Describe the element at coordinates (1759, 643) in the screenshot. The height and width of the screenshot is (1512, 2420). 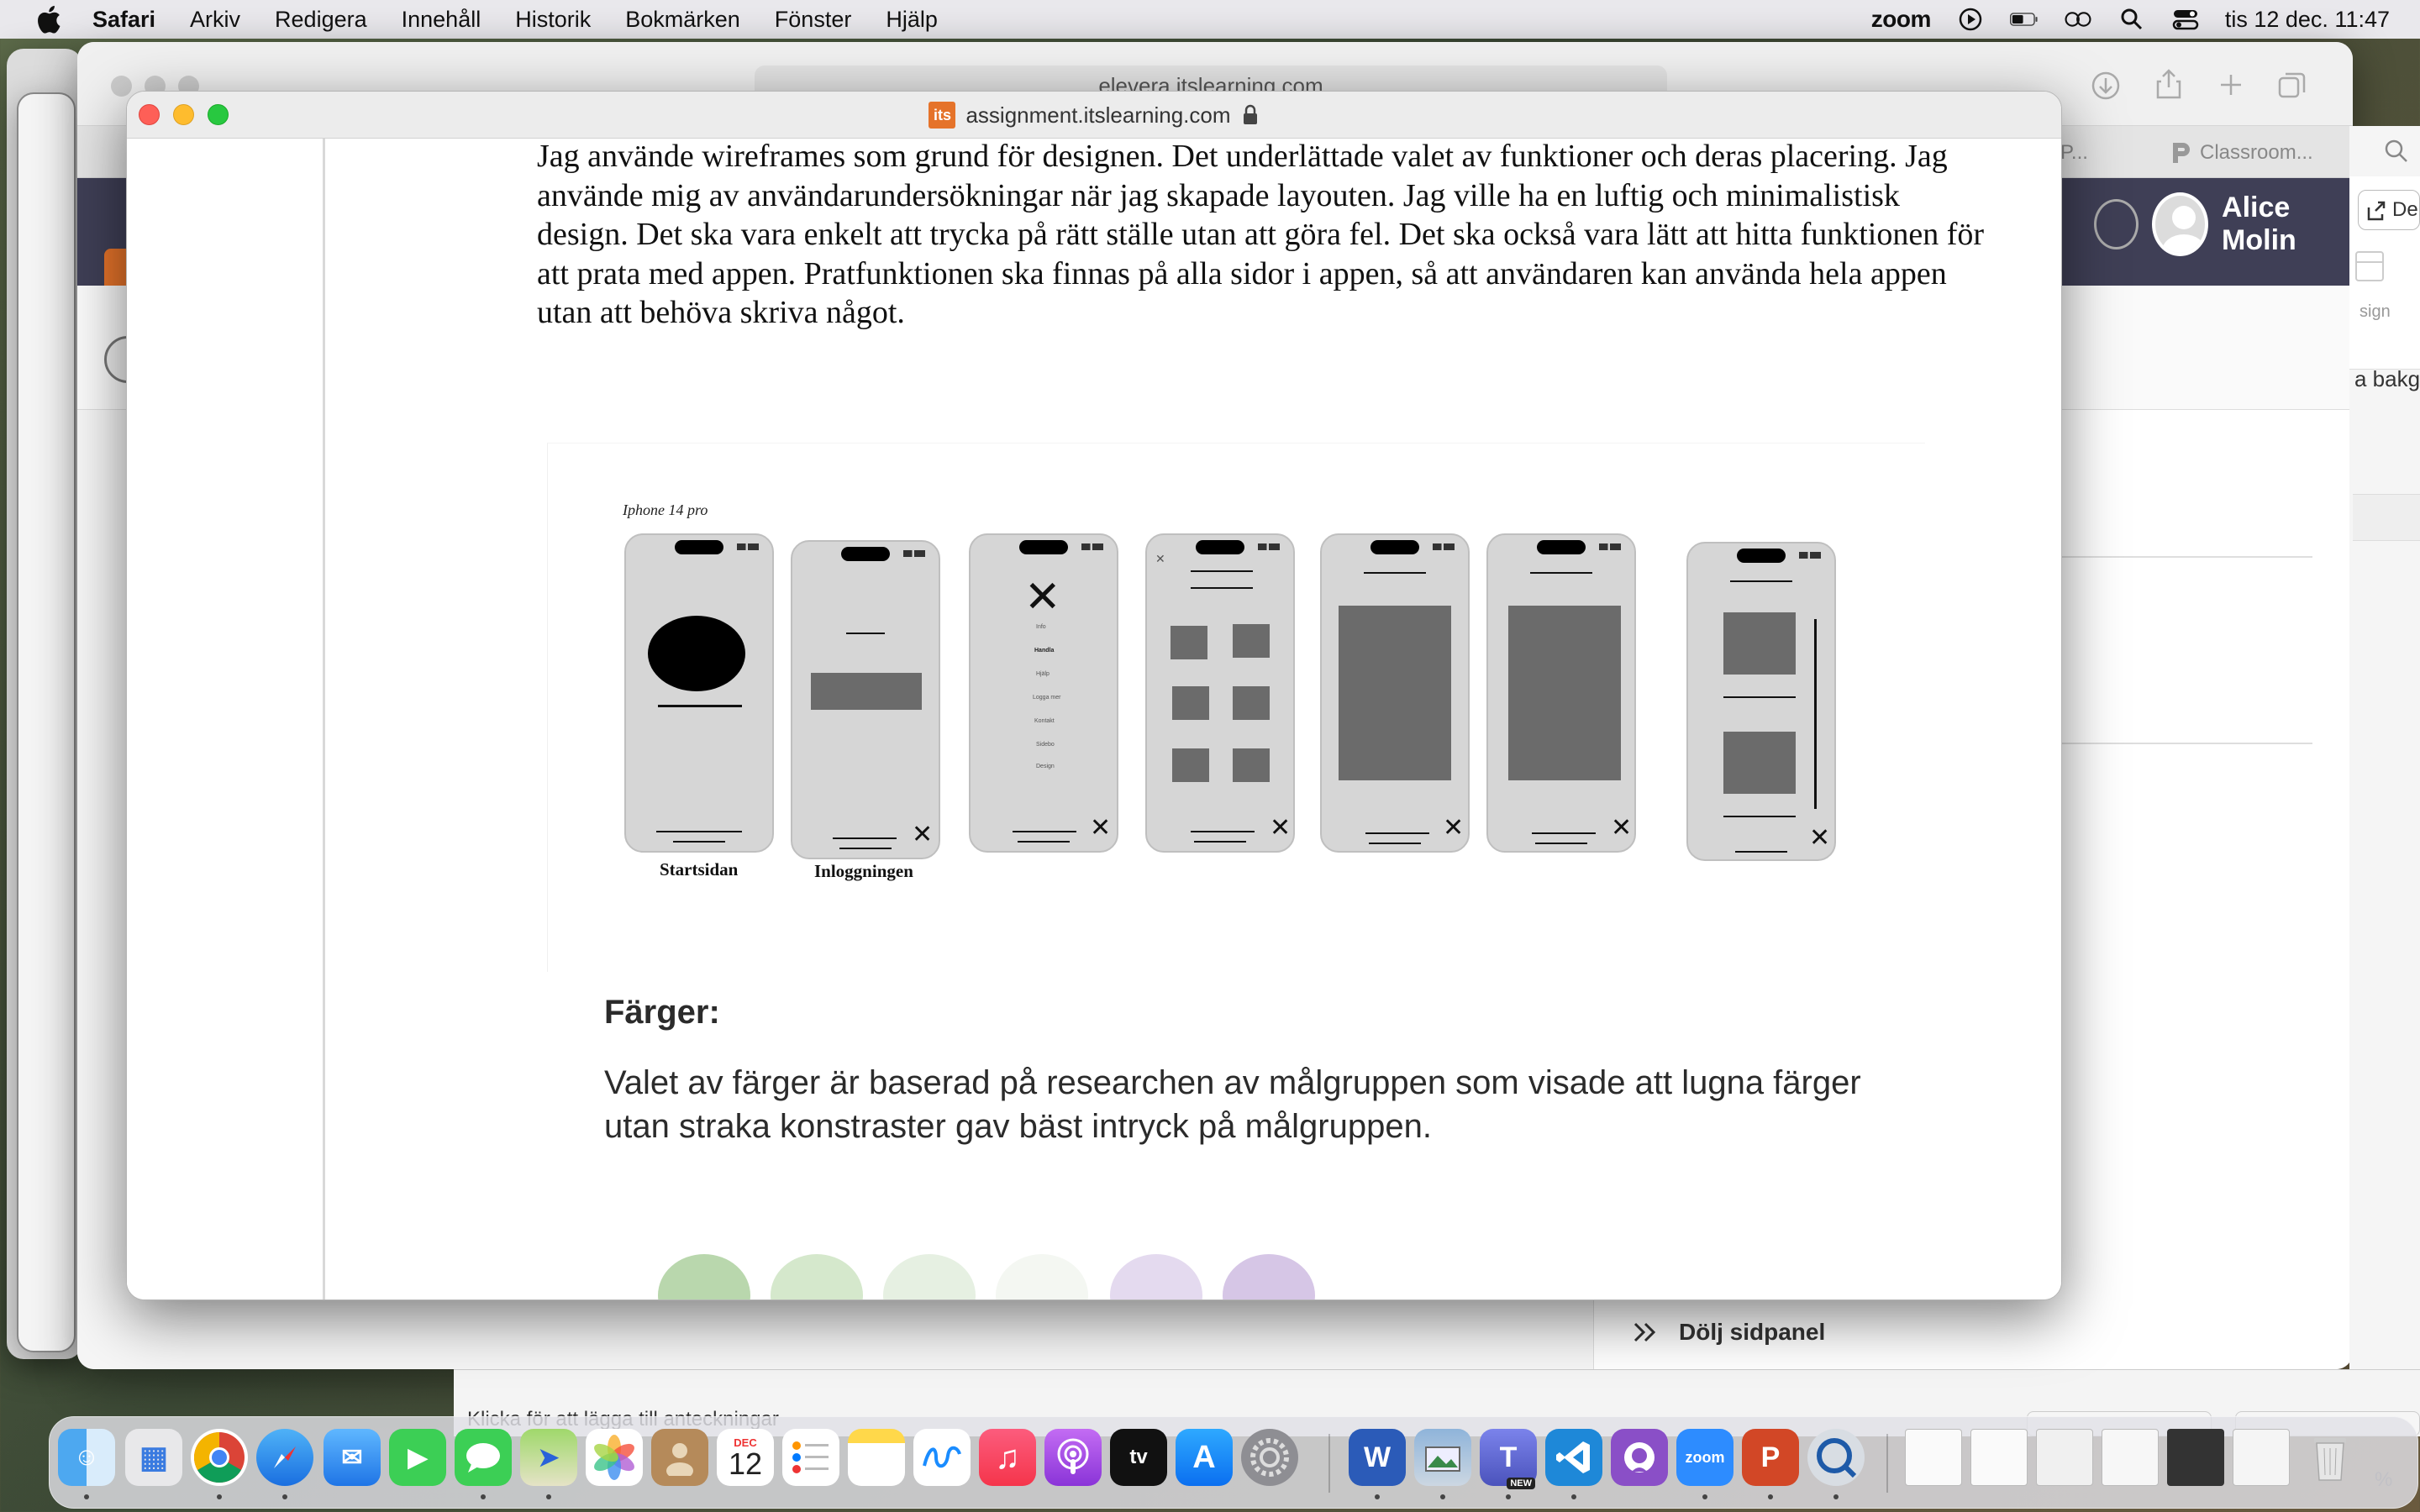
I see `list-box` at that location.